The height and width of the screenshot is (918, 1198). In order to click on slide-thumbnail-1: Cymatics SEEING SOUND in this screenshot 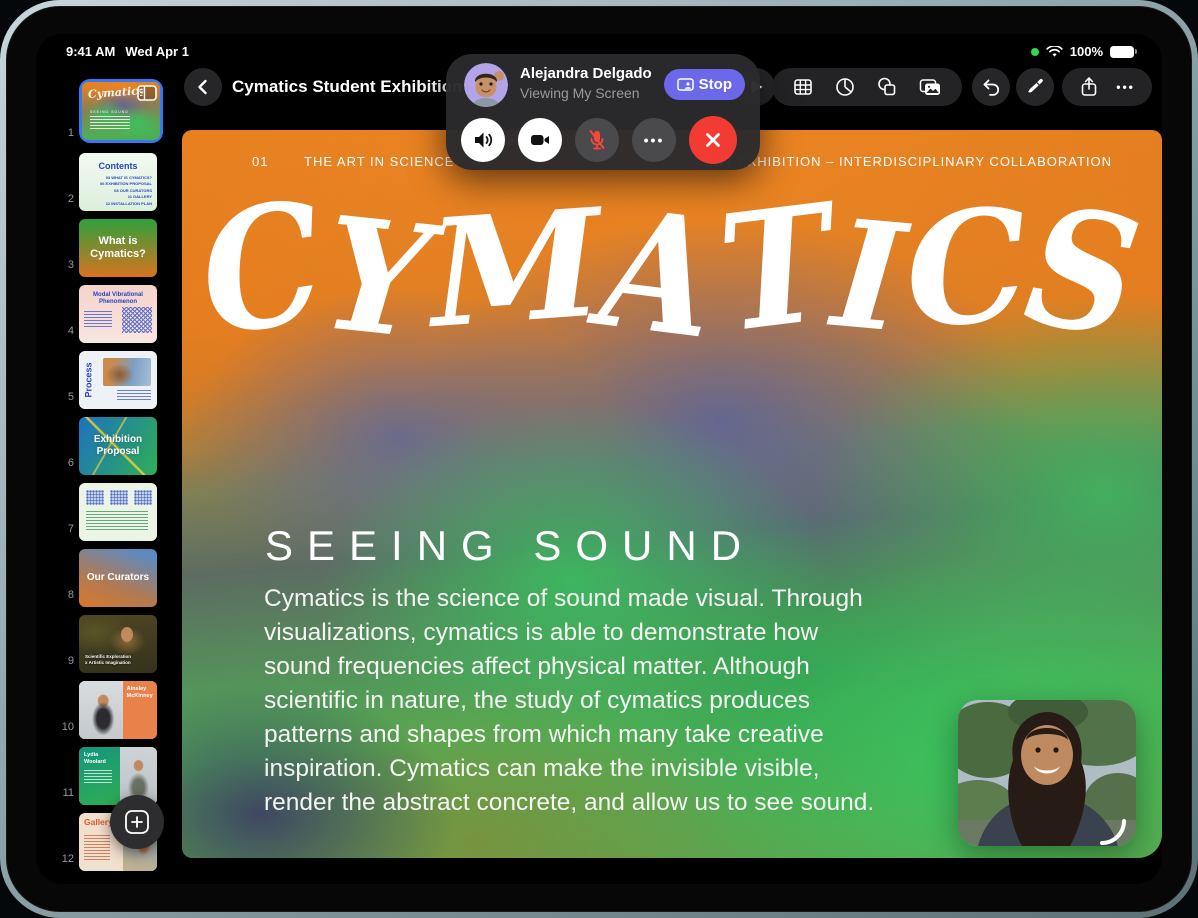, I will do `click(121, 111)`.